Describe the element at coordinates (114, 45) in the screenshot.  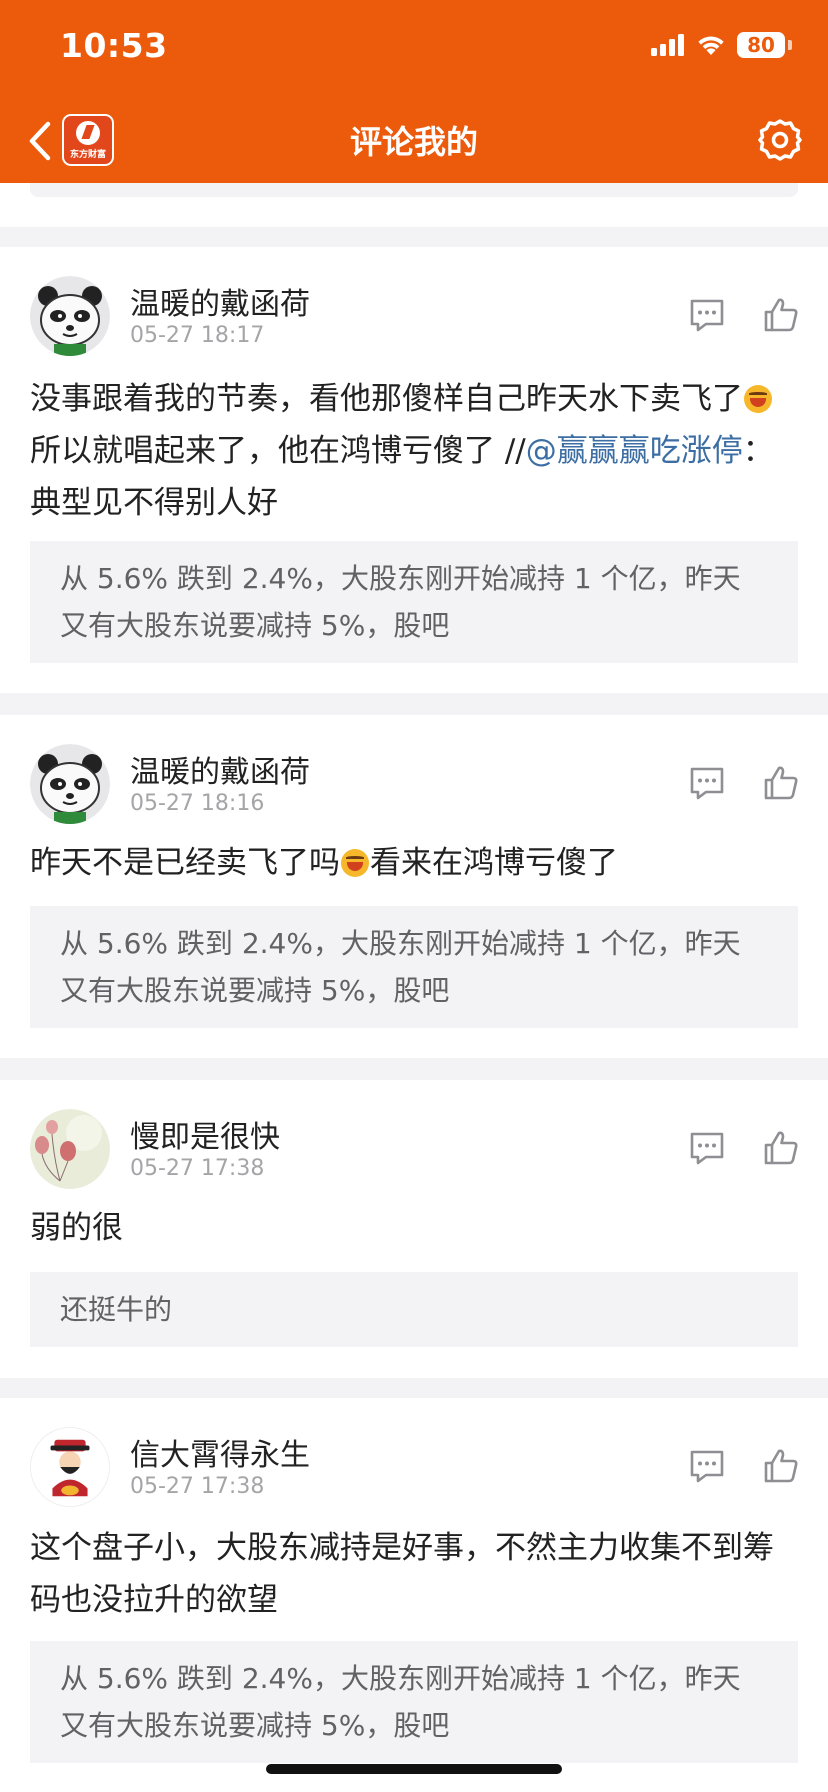
I see `status-time: 10:53` at that location.